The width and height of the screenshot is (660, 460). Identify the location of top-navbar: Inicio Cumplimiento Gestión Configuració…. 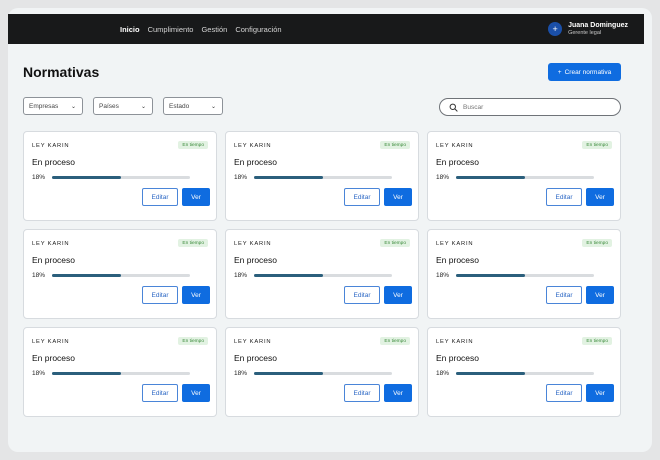
(326, 29).